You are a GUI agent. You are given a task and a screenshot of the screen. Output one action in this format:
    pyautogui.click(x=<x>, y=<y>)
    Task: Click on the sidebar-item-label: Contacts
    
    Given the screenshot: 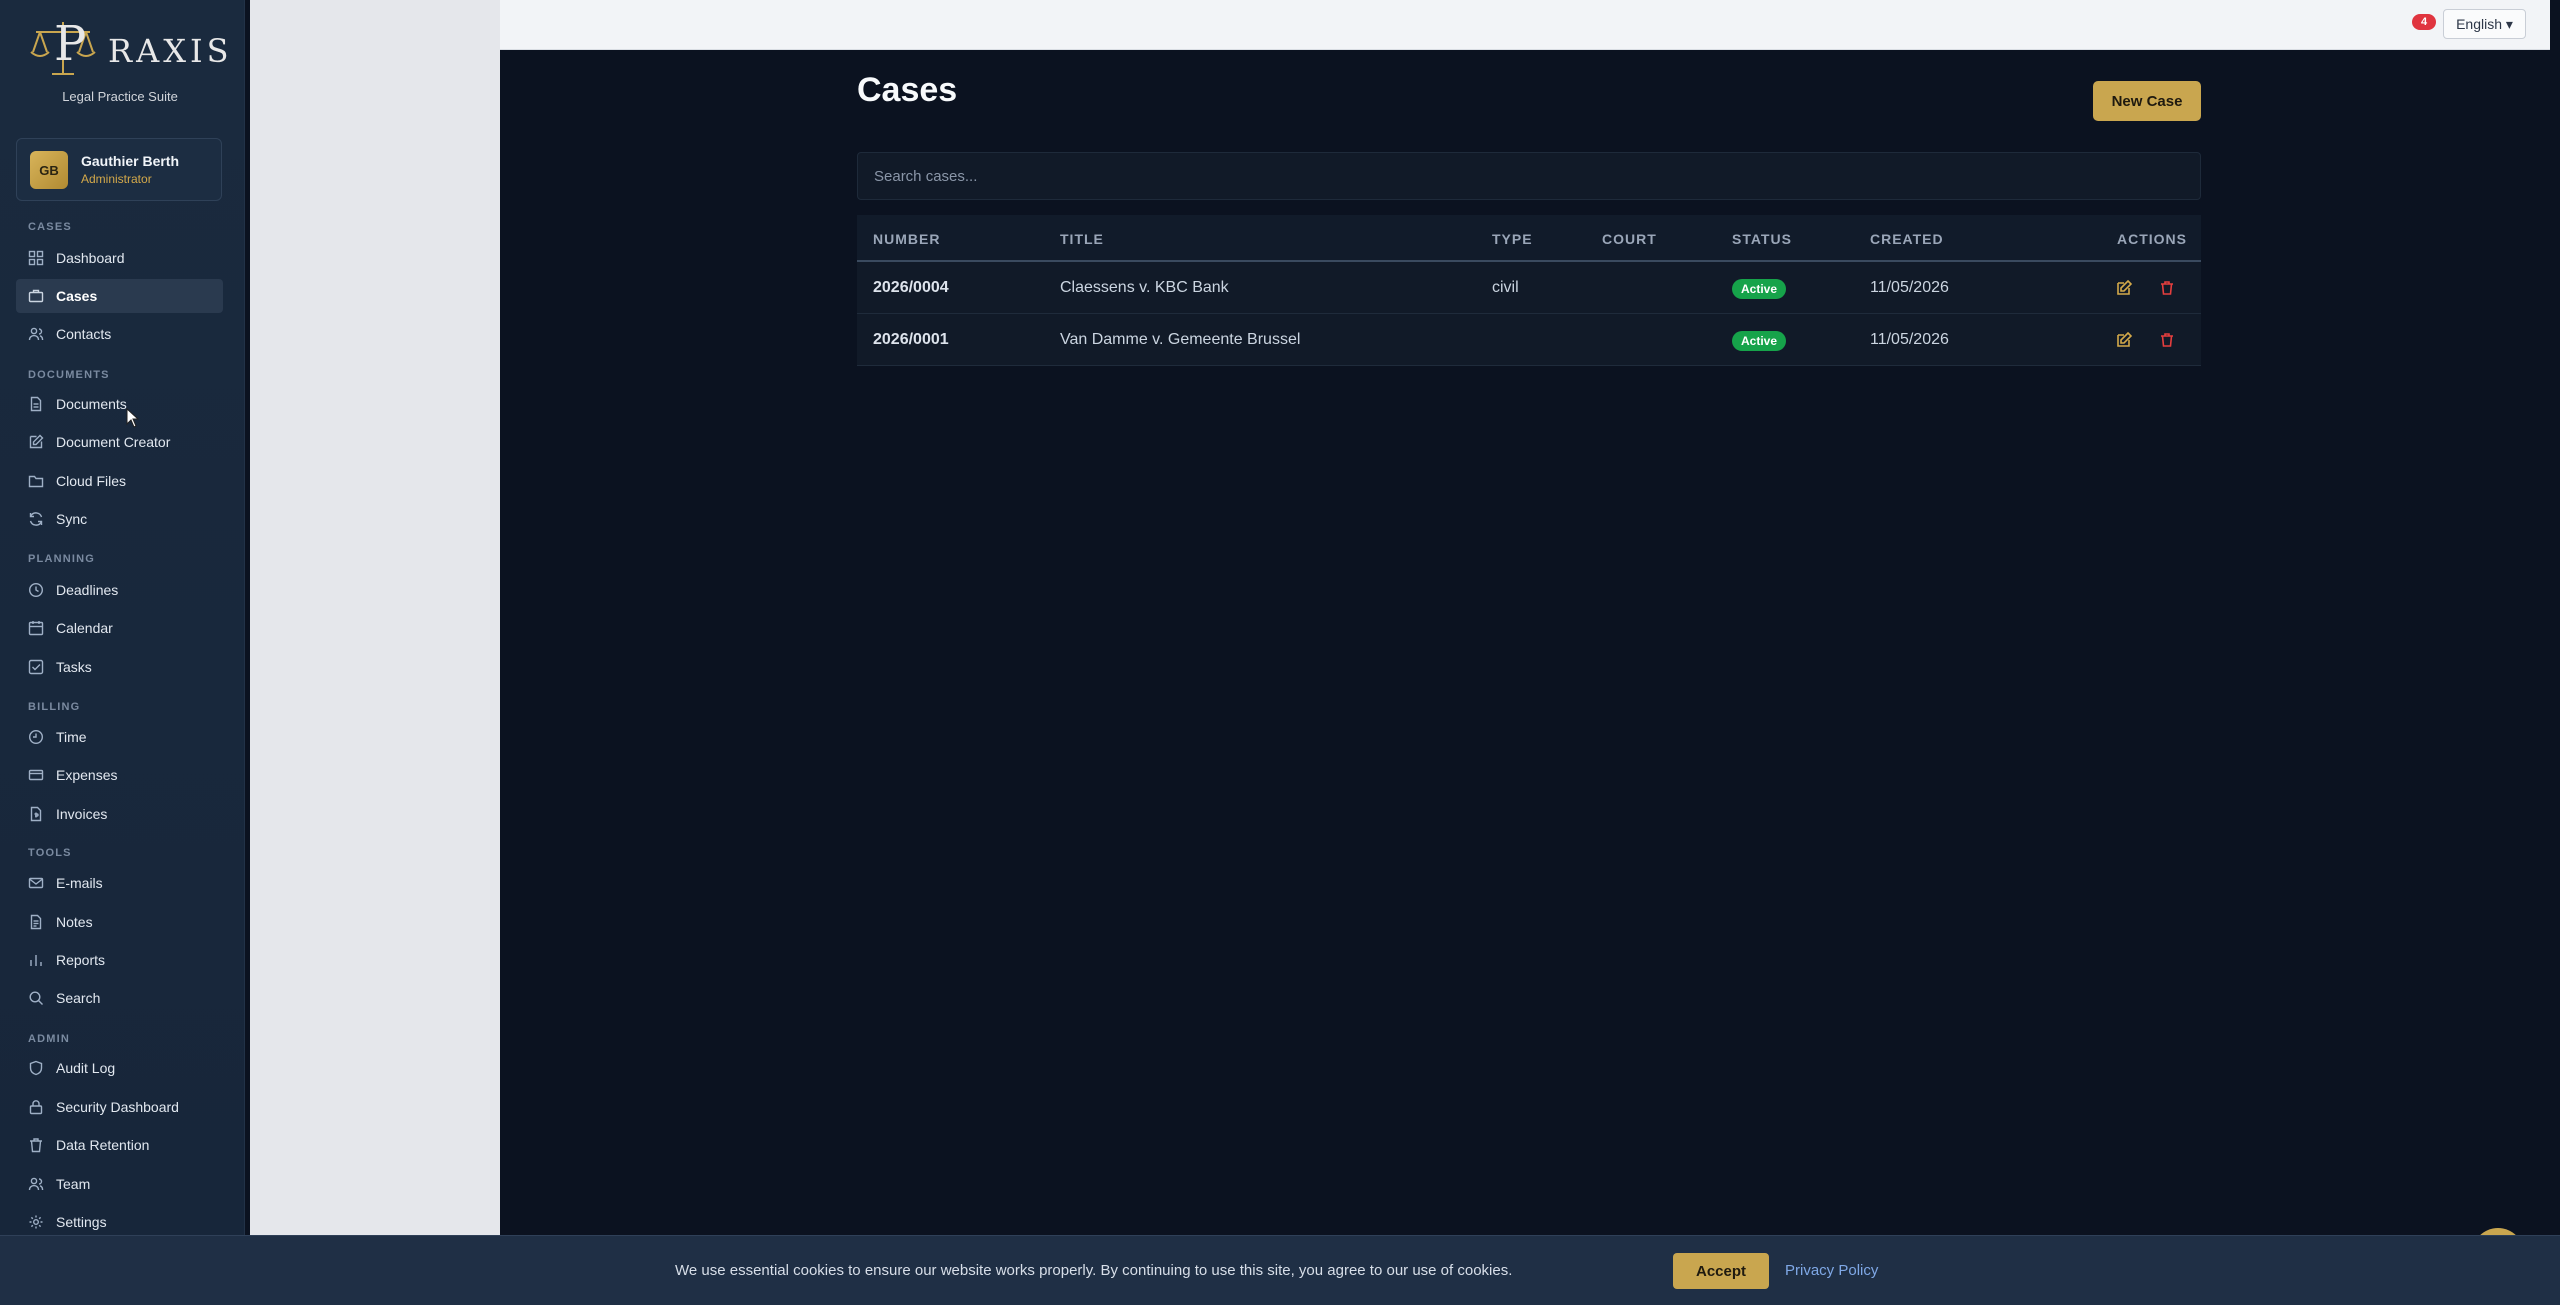 What is the action you would take?
    pyautogui.click(x=84, y=334)
    